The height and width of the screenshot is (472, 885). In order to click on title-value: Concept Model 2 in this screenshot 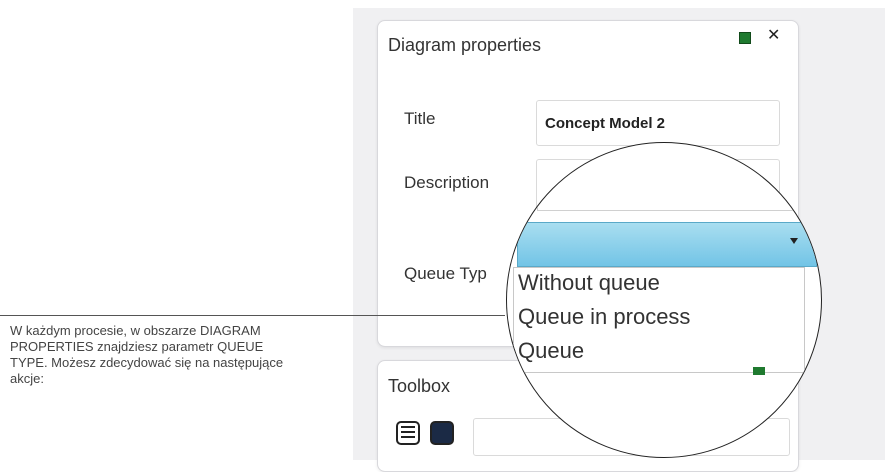, I will do `click(605, 123)`.